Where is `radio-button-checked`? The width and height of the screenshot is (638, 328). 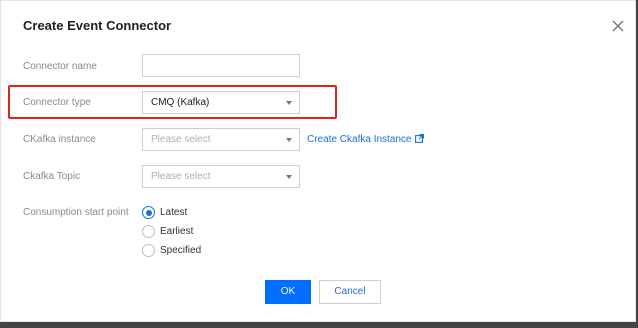
radio-button-checked is located at coordinates (148, 212).